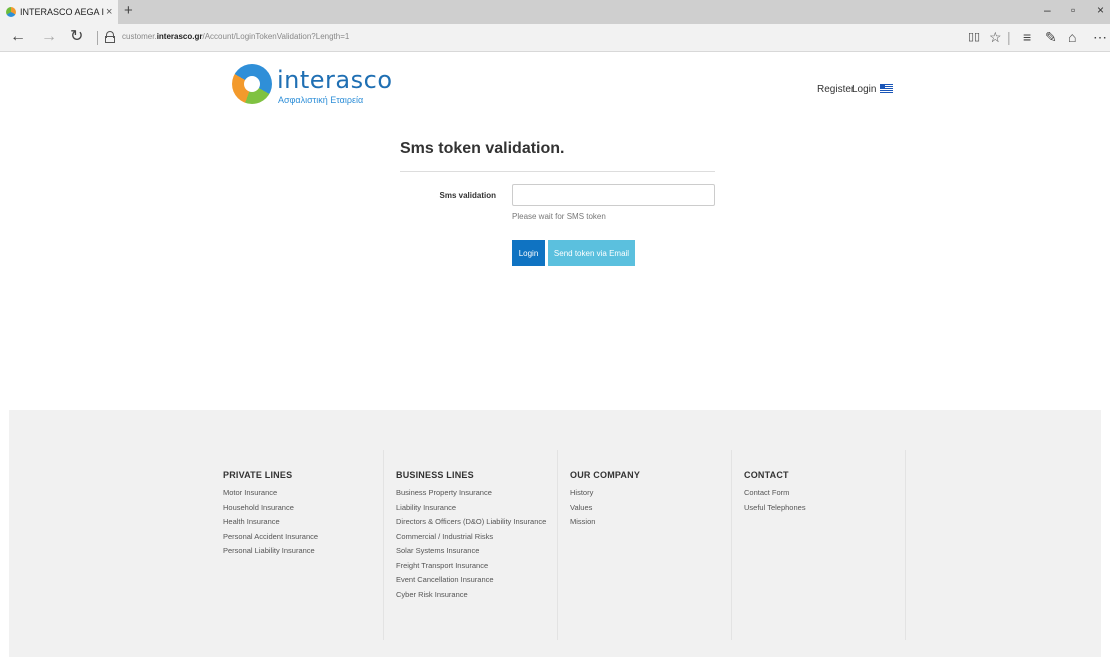  What do you see at coordinates (476, 551) in the screenshot?
I see `footer-link: Solar Systems Insurance` at bounding box center [476, 551].